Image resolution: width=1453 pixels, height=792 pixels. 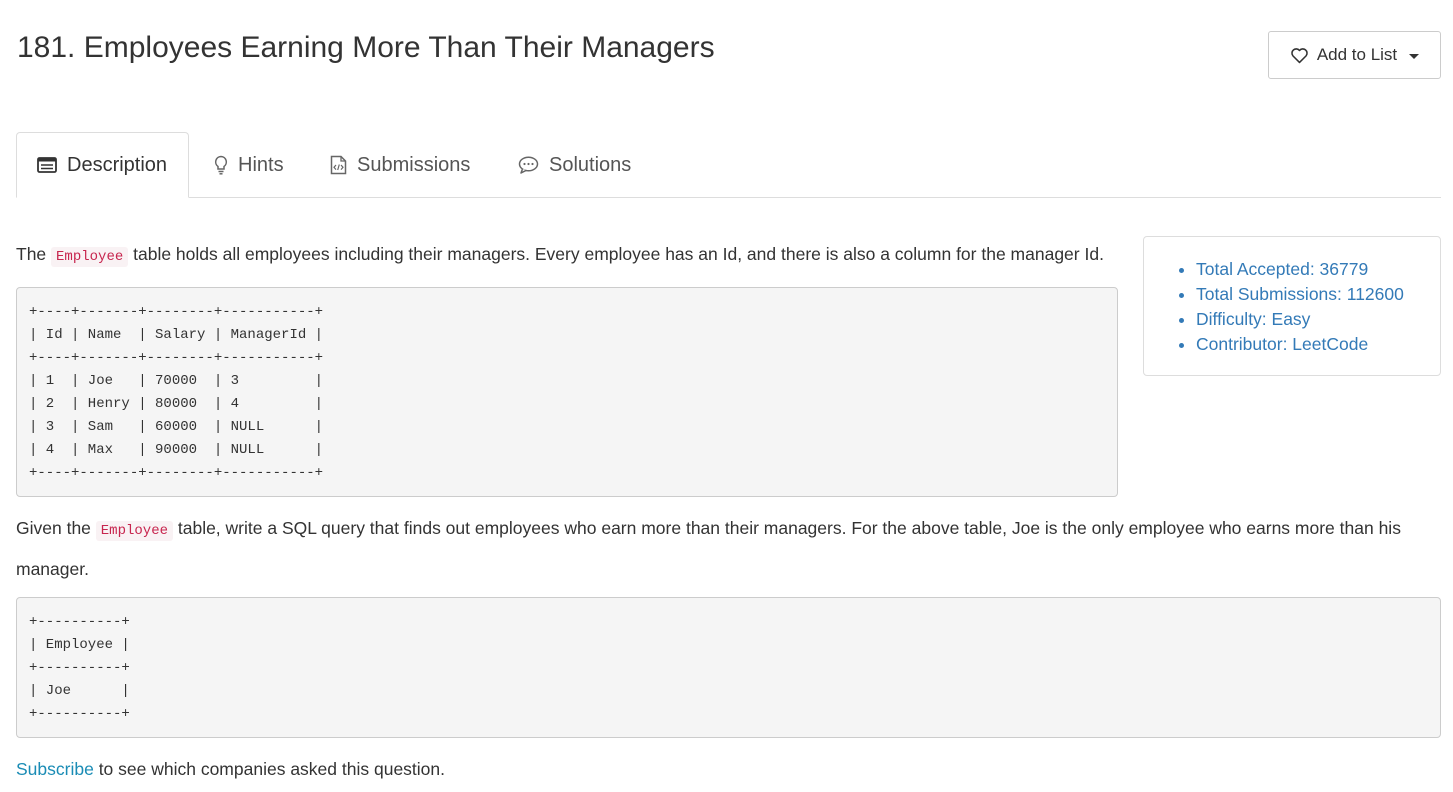 What do you see at coordinates (590, 164) in the screenshot?
I see `tab-solutions-label: Solutions` at bounding box center [590, 164].